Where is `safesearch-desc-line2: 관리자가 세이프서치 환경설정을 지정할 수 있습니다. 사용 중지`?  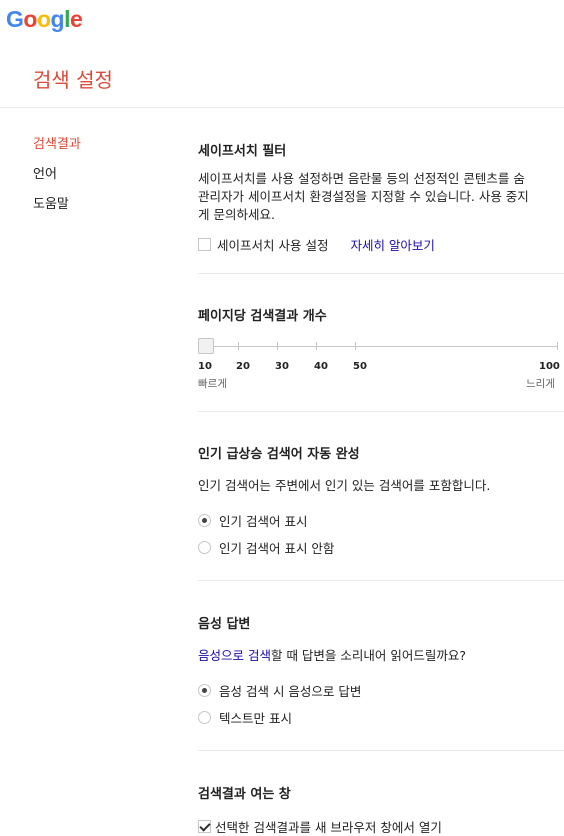
safesearch-desc-line2: 관리자가 세이프서치 환경설정을 지정할 수 있습니다. 사용 중지 is located at coordinates (363, 196).